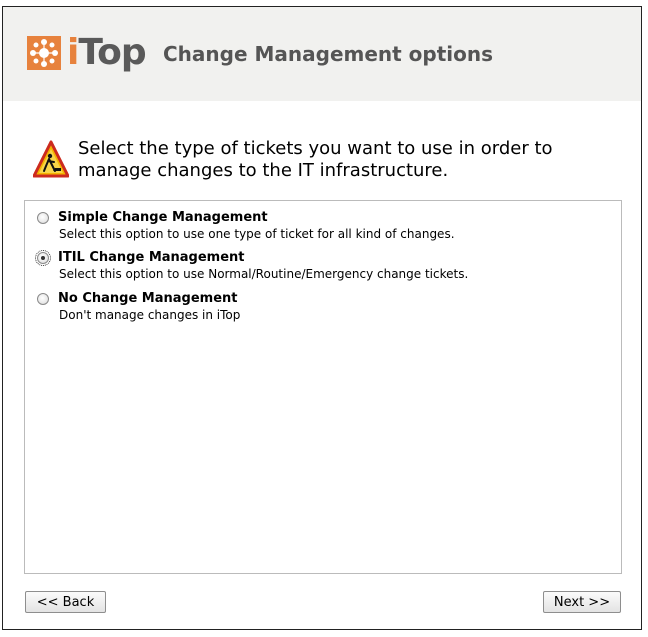 The image size is (648, 637). Describe the element at coordinates (328, 54) in the screenshot. I see `page-title: Change Management options` at that location.